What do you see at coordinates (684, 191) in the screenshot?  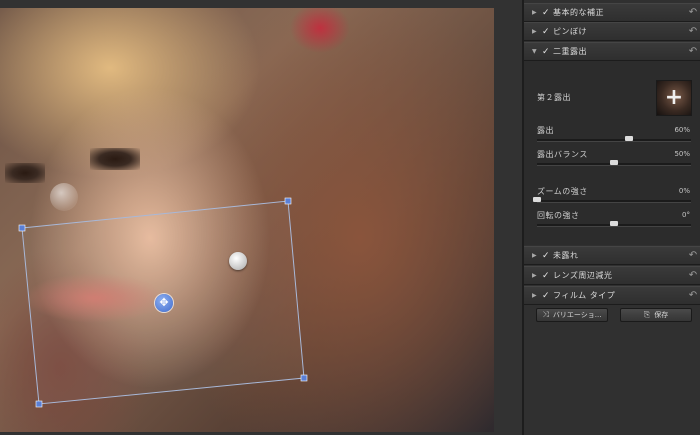 I see `slider-value-zoom-strength: 0%` at bounding box center [684, 191].